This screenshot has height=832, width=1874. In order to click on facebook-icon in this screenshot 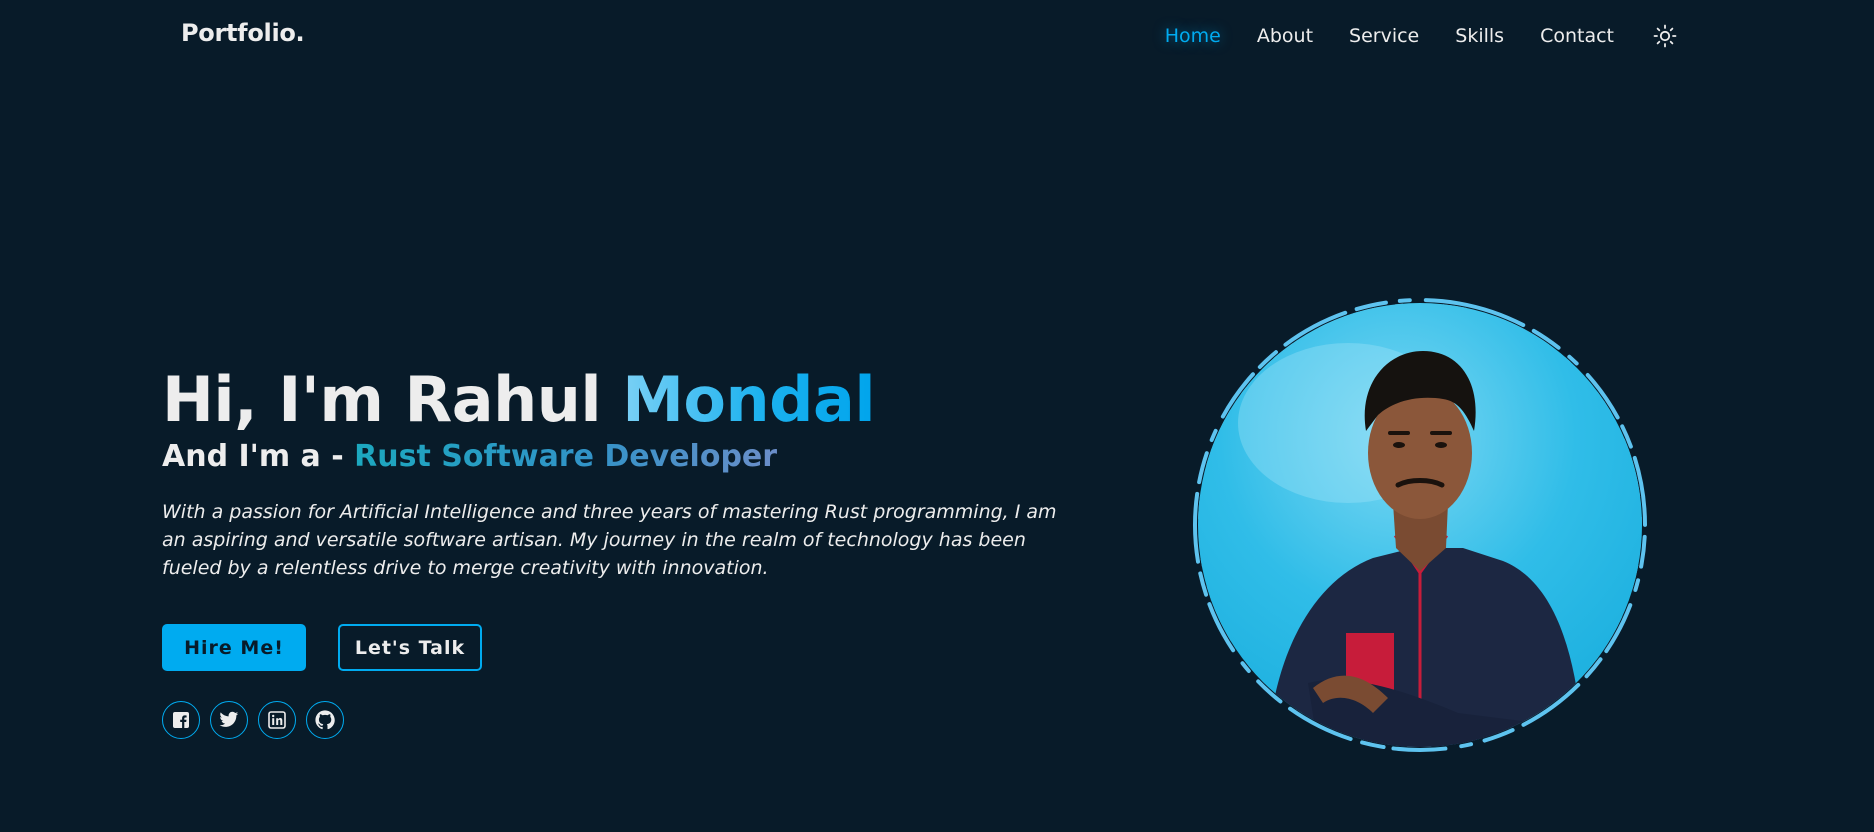, I will do `click(181, 720)`.